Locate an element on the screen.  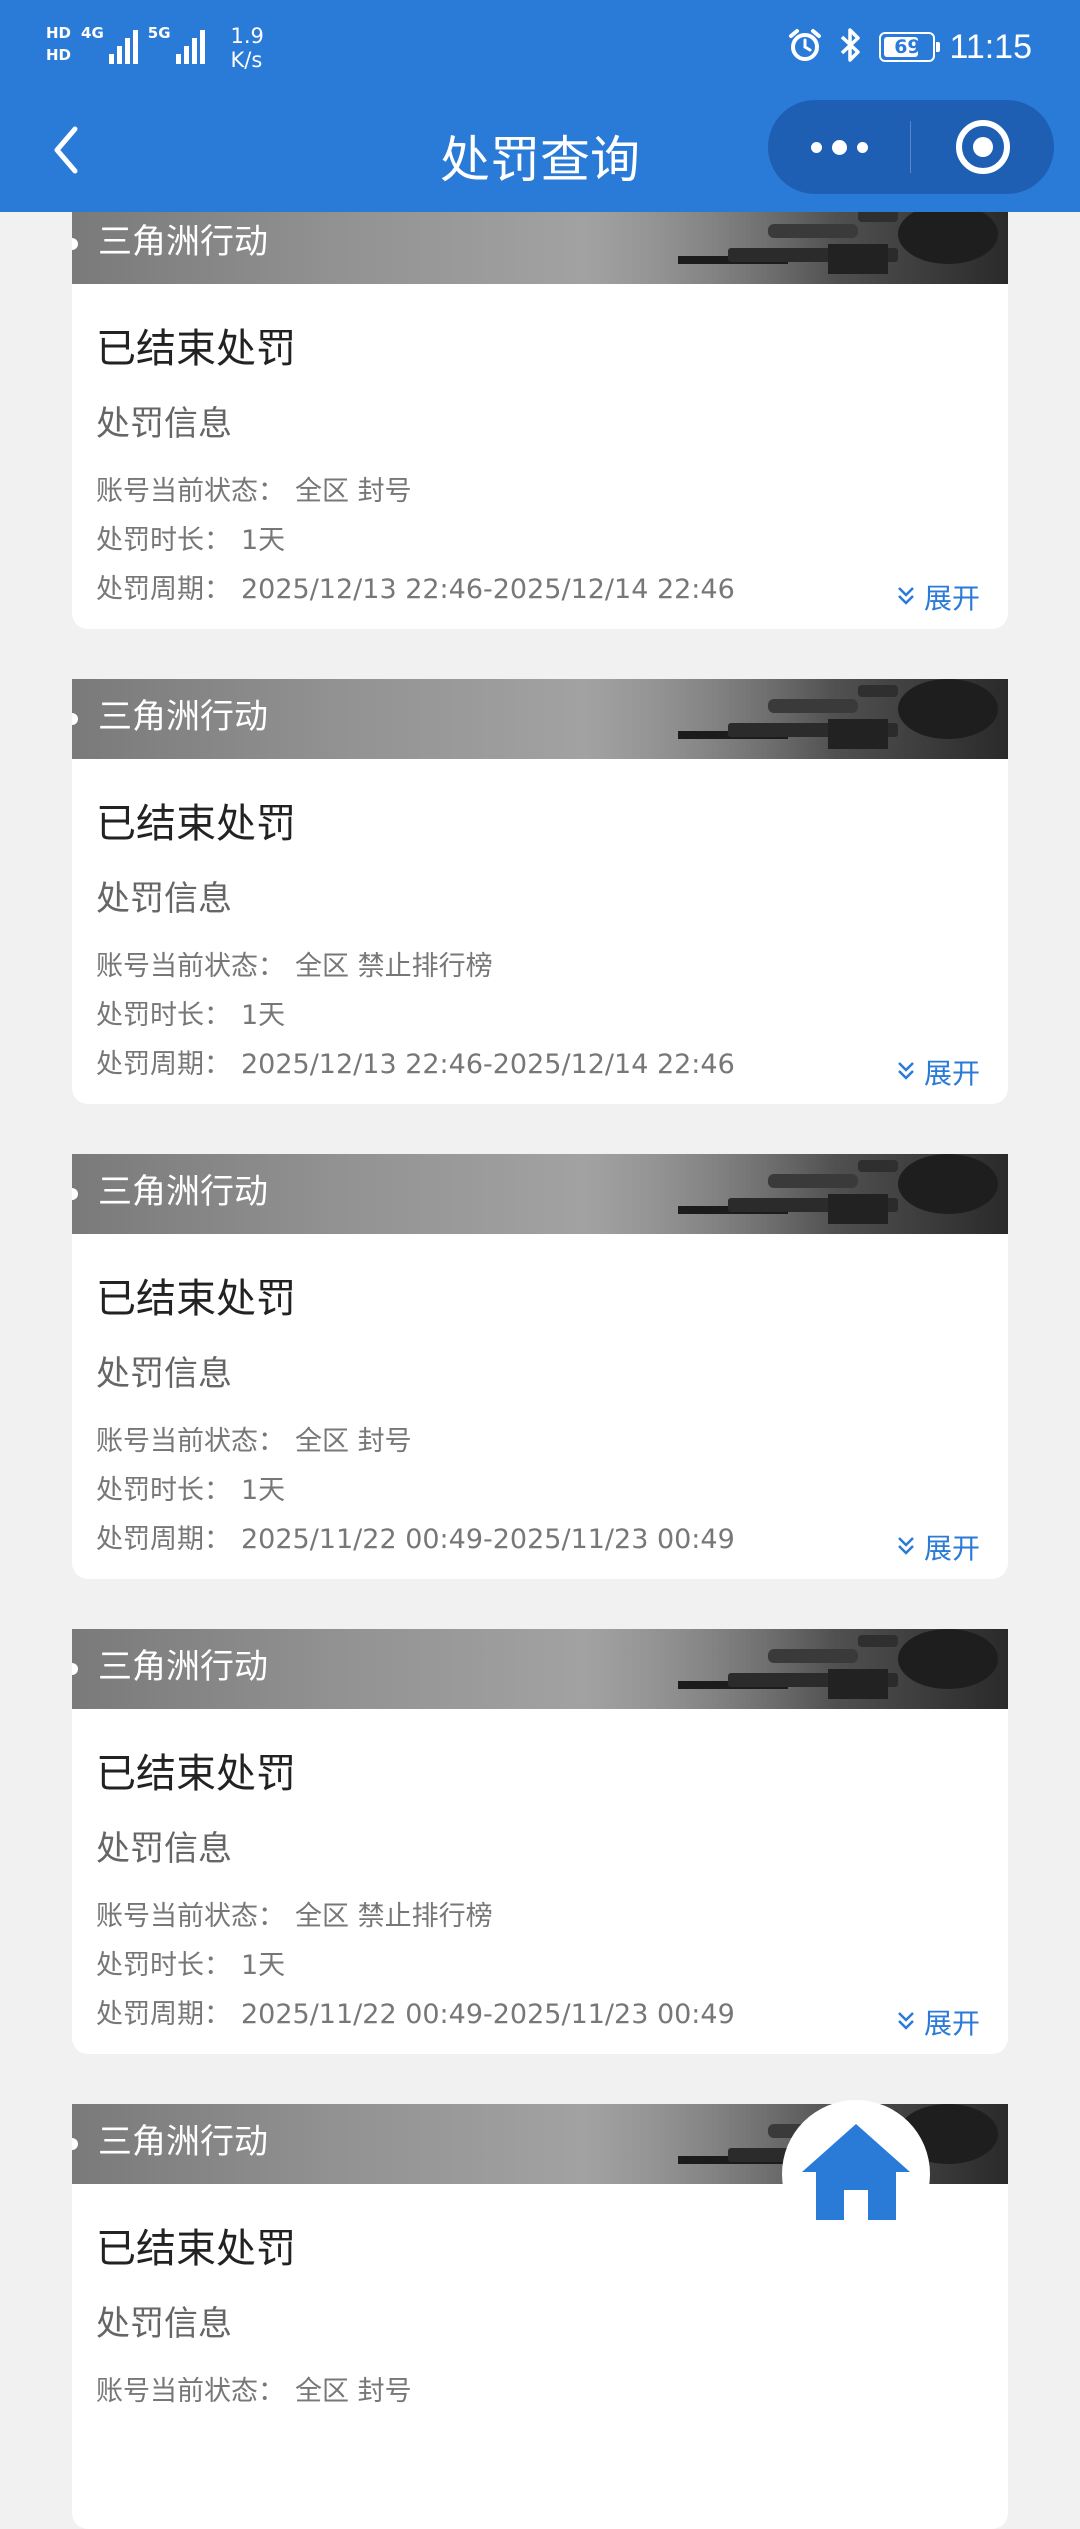
bluetooth-icon is located at coordinates (851, 47).